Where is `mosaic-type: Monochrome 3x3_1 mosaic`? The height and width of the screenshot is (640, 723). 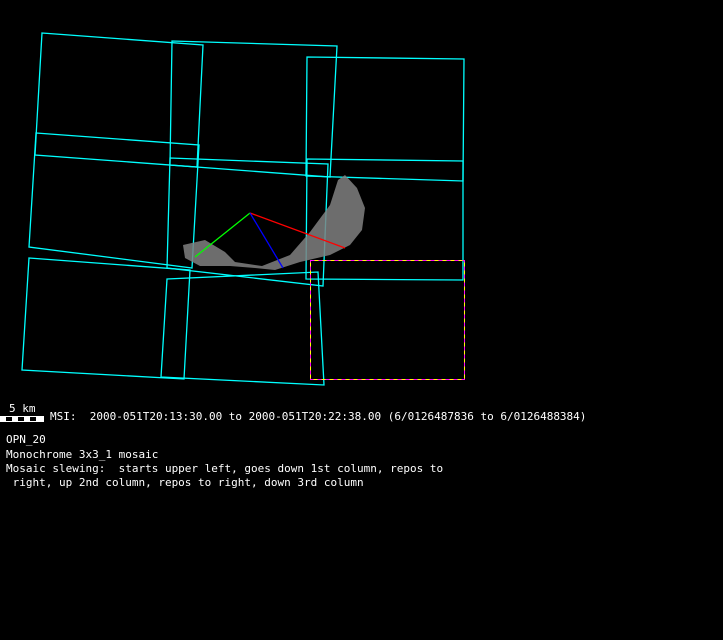
mosaic-type: Monochrome 3x3_1 mosaic is located at coordinates (82, 454).